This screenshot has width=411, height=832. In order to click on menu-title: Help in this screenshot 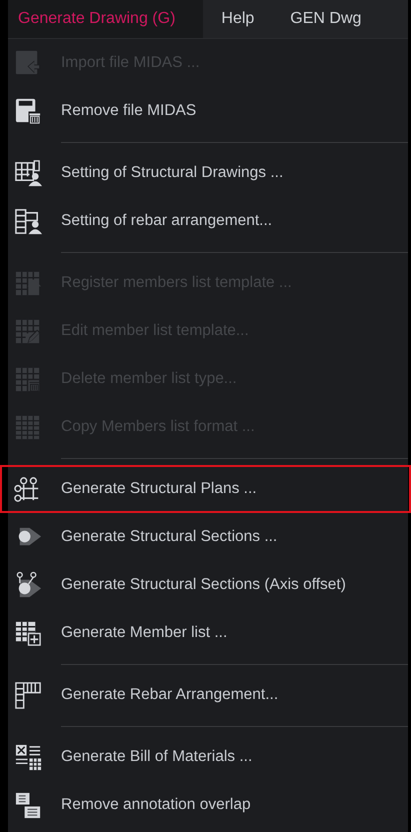, I will do `click(237, 19)`.